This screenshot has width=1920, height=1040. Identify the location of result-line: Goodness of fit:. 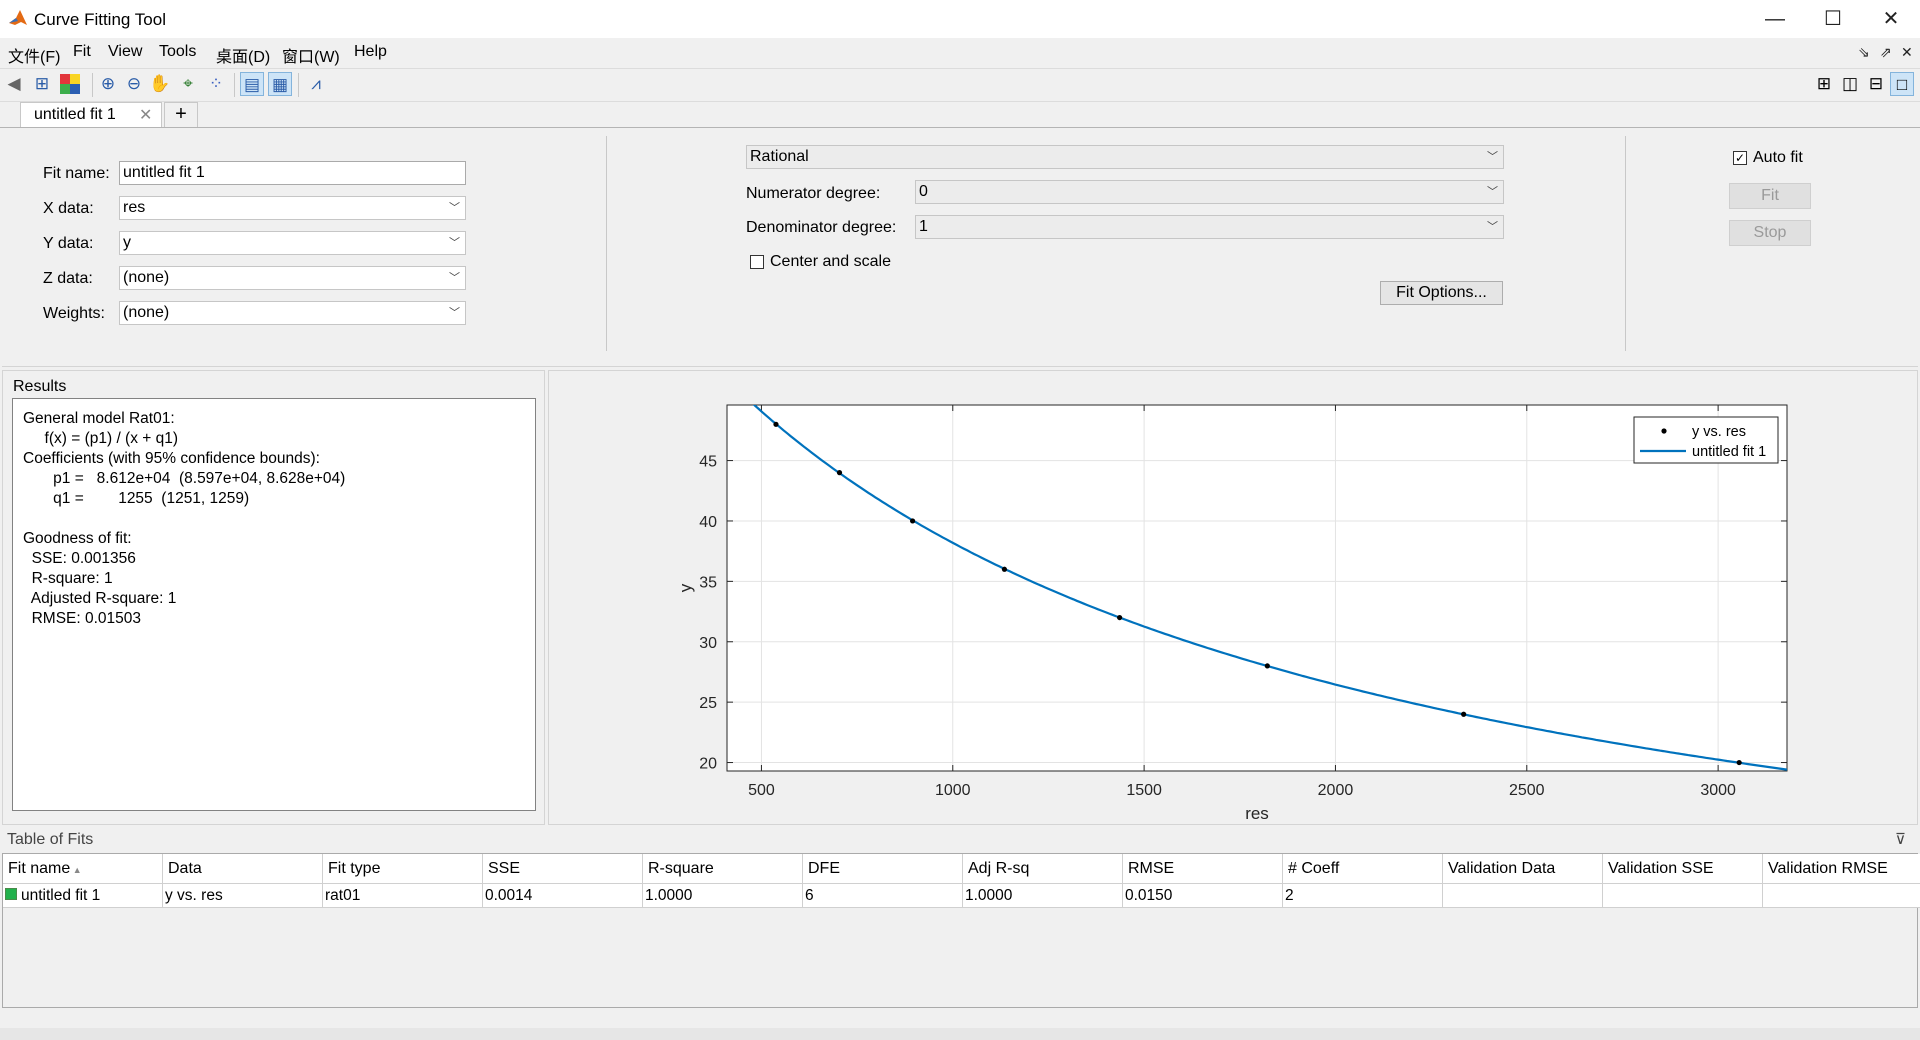
(77, 538).